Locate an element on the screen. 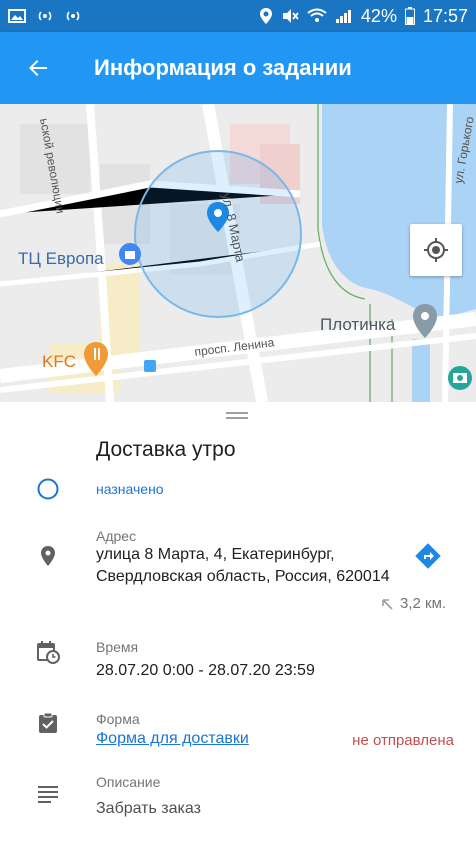 This screenshot has width=476, height=845. description-label: Описание is located at coordinates (128, 782).